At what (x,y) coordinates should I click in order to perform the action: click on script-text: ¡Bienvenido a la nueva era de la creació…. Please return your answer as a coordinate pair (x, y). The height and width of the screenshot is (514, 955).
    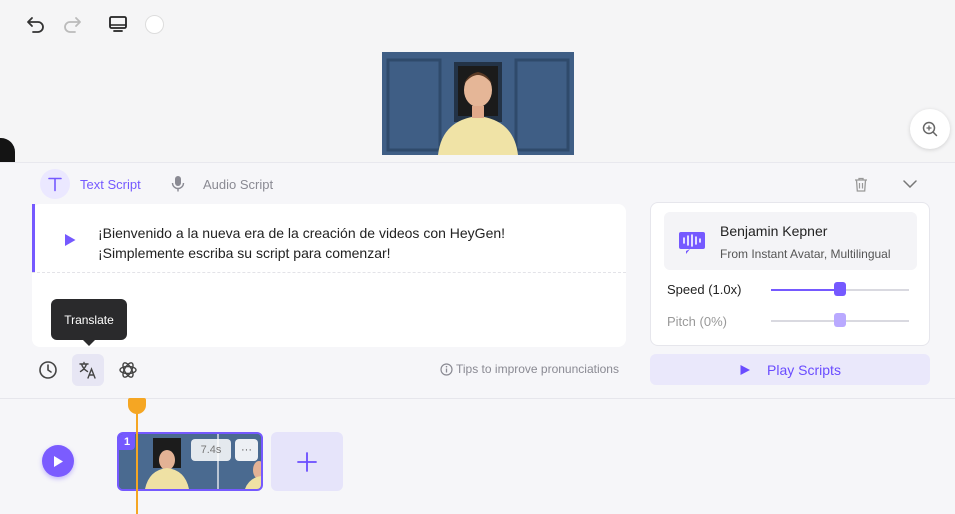
    Looking at the image, I should click on (358, 243).